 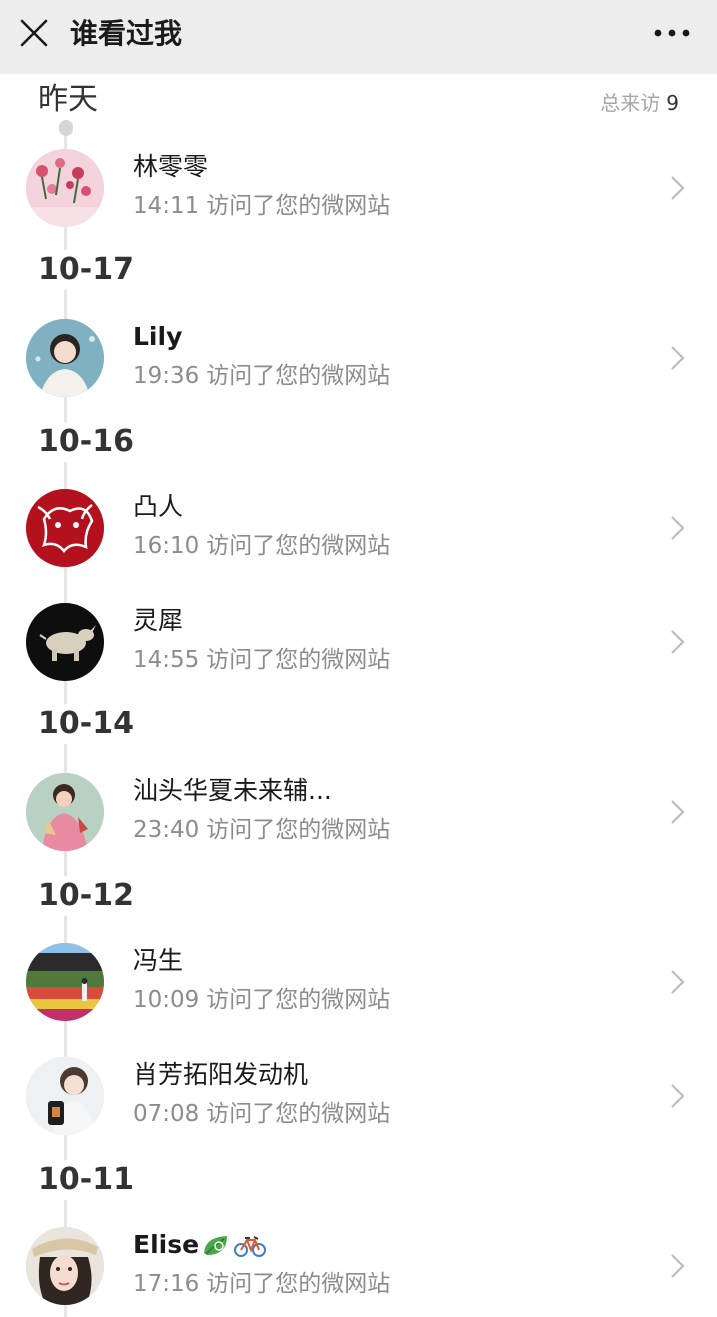 I want to click on visit-info: 14:11 访问了您的微网站, so click(x=261, y=206).